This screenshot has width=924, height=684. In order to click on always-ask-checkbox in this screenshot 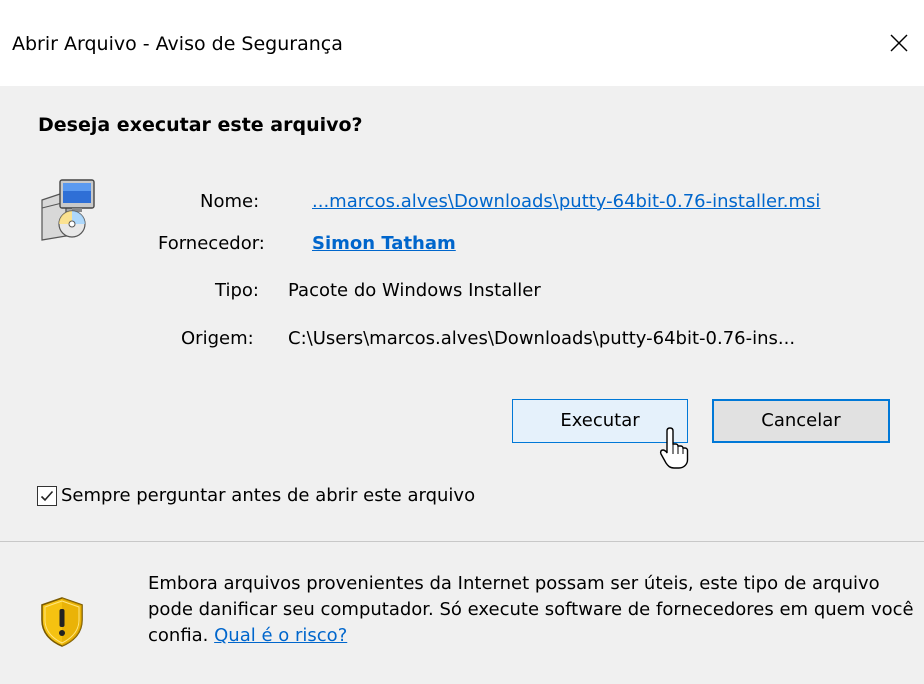, I will do `click(47, 496)`.